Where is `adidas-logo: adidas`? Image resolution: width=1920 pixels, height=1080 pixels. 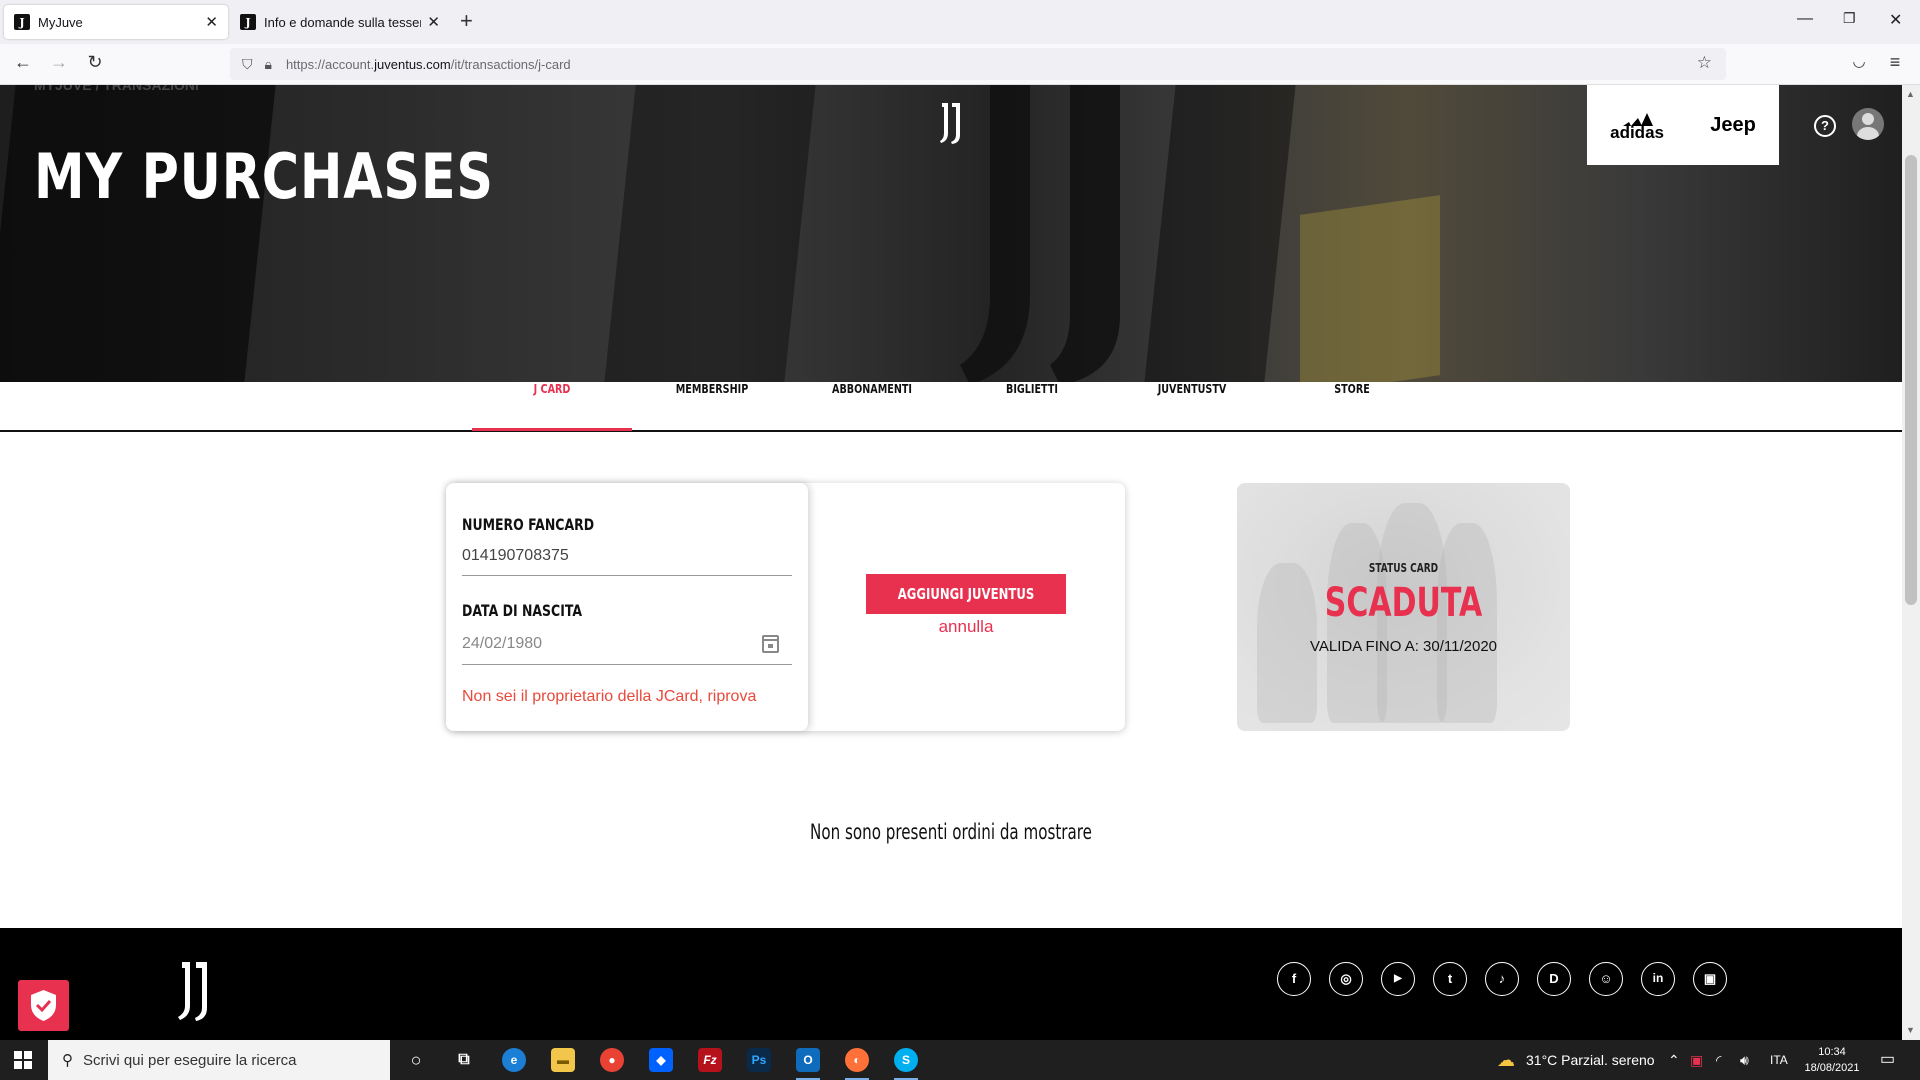 adidas-logo: adidas is located at coordinates (1637, 125).